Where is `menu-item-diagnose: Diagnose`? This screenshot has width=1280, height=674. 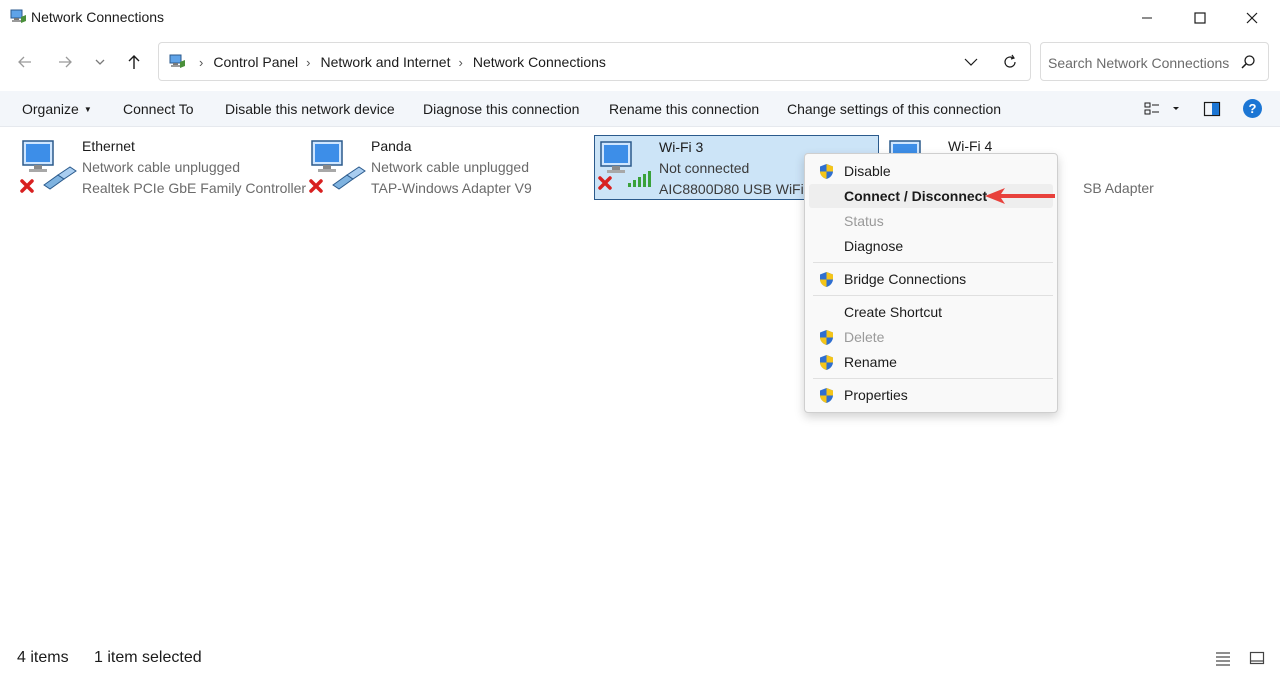 menu-item-diagnose: Diagnose is located at coordinates (931, 246).